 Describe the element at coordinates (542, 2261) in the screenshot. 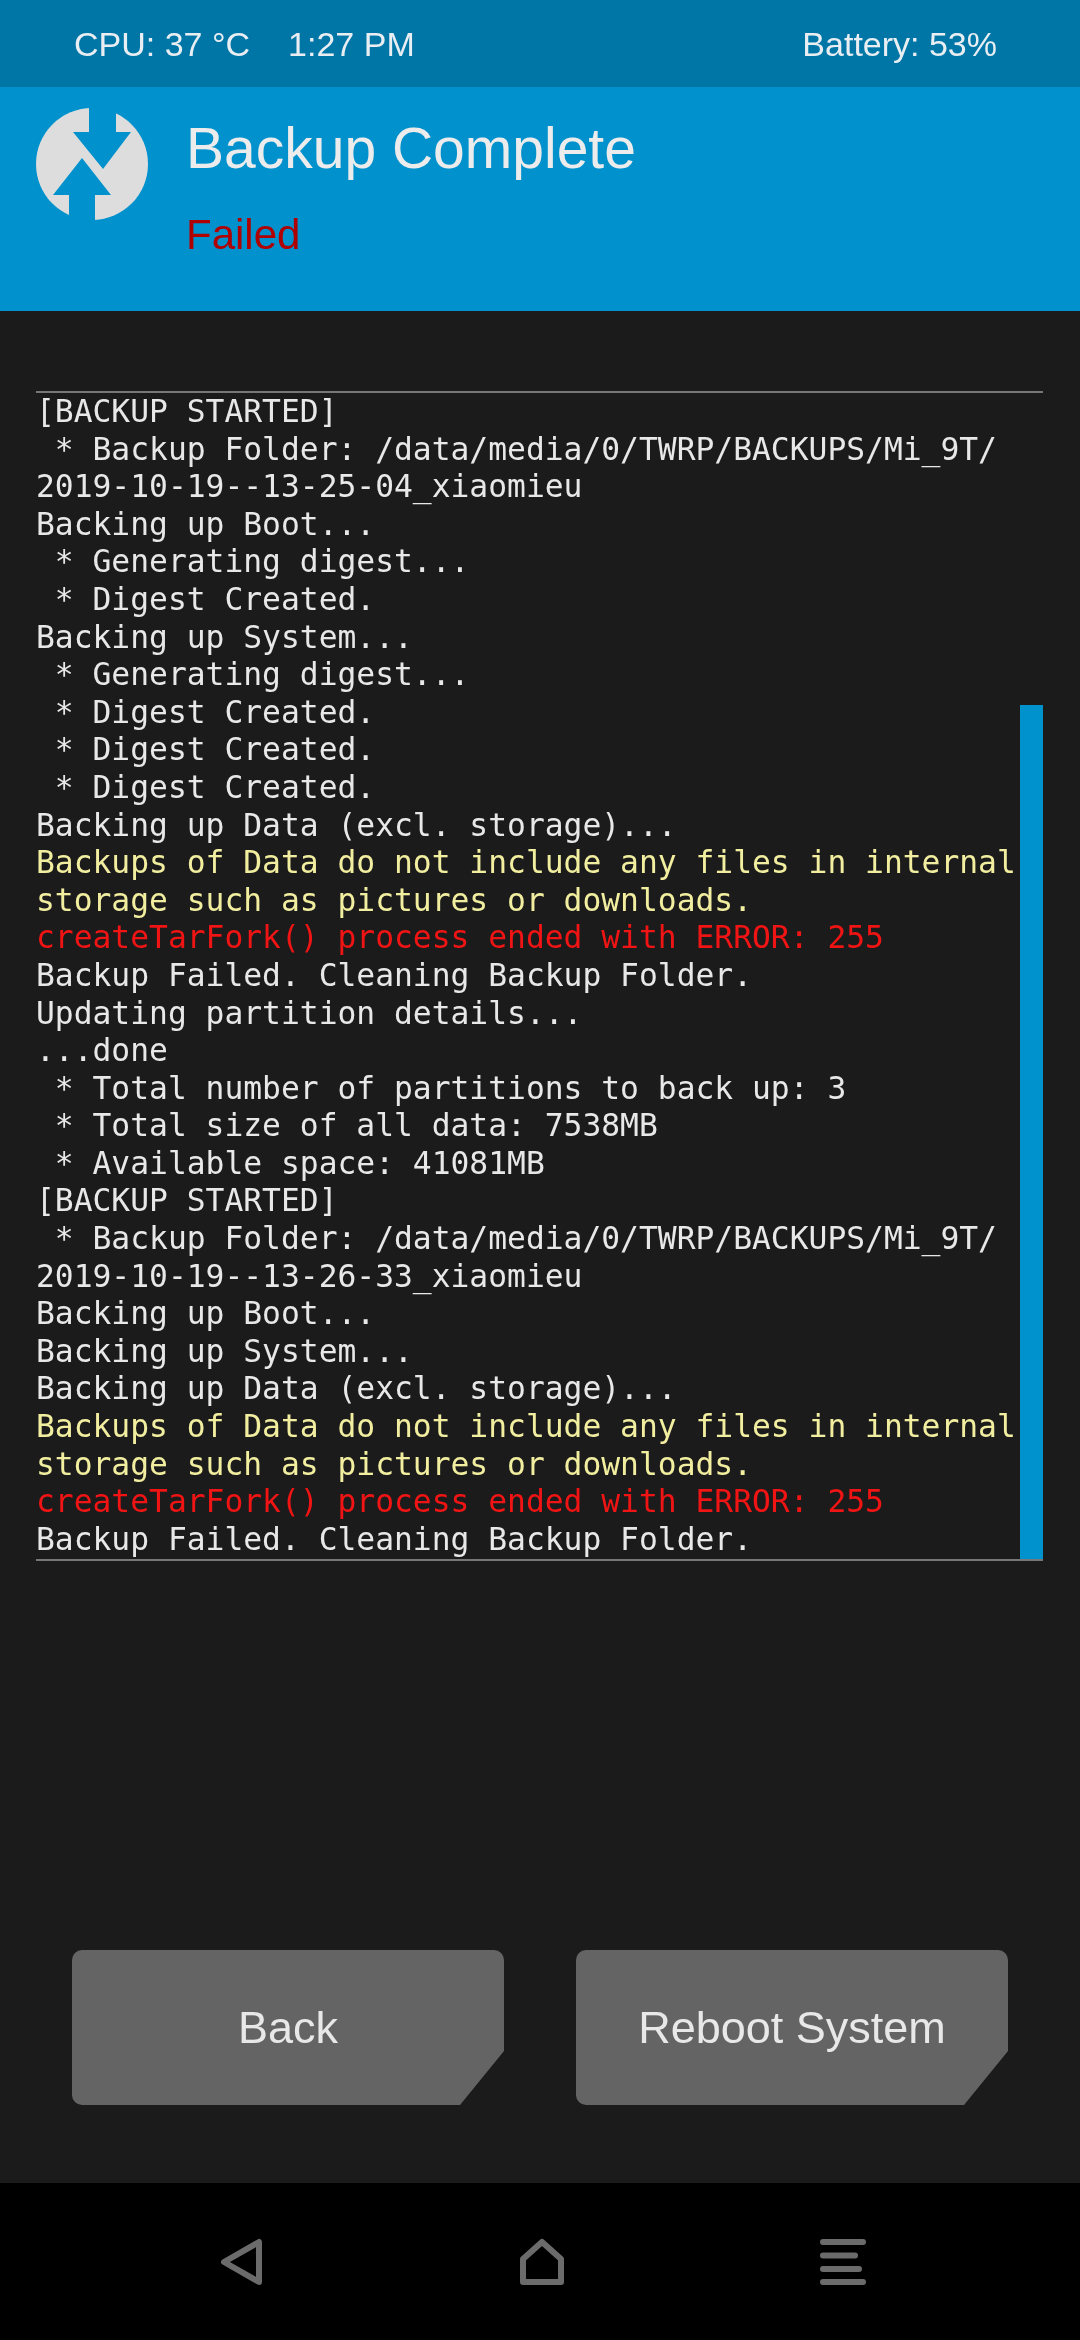

I see `home-icon` at that location.